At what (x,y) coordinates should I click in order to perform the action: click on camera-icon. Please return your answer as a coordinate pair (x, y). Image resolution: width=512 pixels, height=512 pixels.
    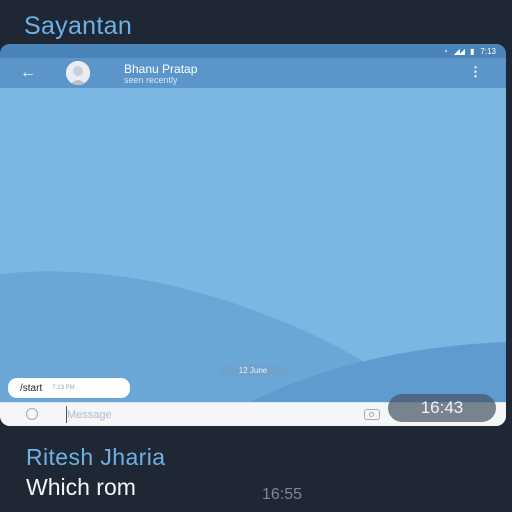
    Looking at the image, I should click on (372, 414).